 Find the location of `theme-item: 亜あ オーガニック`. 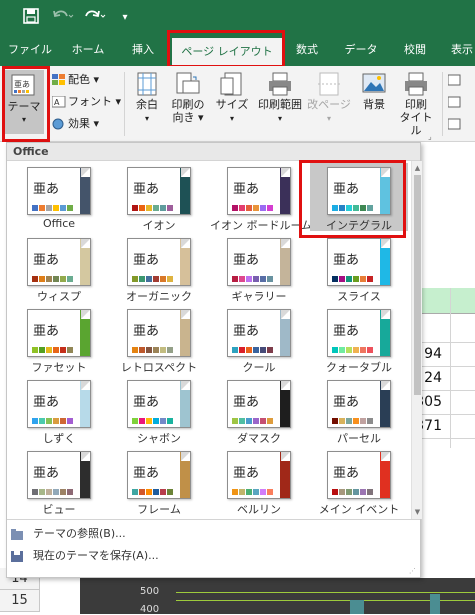

theme-item: 亜あ オーガニック is located at coordinates (159, 268).